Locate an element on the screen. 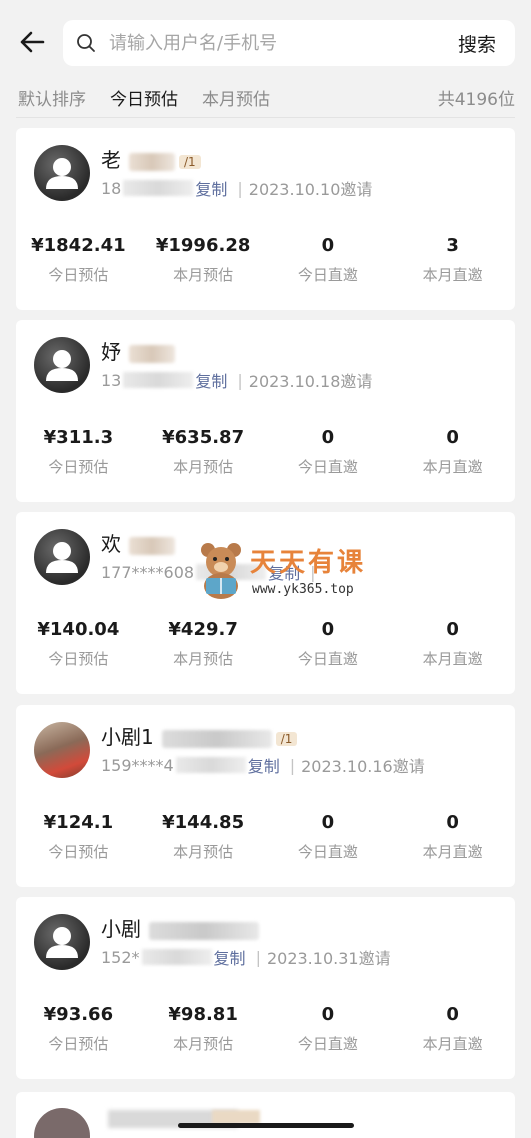 The width and height of the screenshot is (531, 1138). sort-tab-today-estimate: 今日预估 is located at coordinates (144, 97).